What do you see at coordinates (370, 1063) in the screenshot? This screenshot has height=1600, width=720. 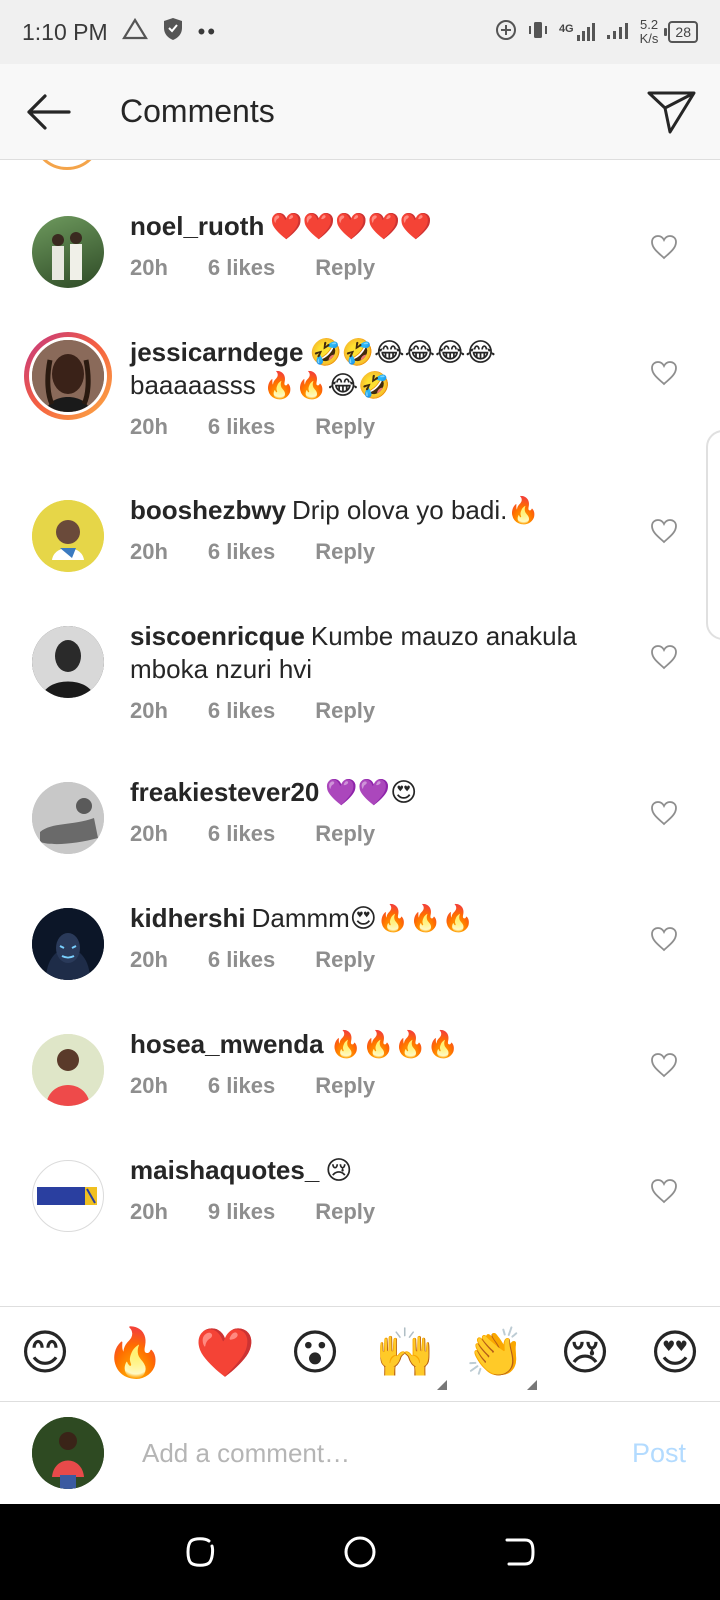 I see `comment-body: hosea_mwenda 🔥🔥🔥🔥 20h 6 likes Reply` at bounding box center [370, 1063].